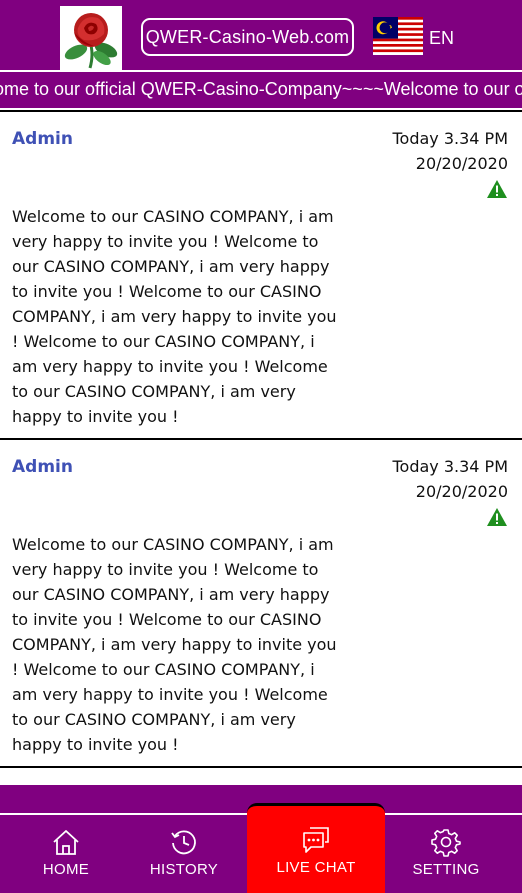  What do you see at coordinates (316, 840) in the screenshot?
I see `chat-icon` at bounding box center [316, 840].